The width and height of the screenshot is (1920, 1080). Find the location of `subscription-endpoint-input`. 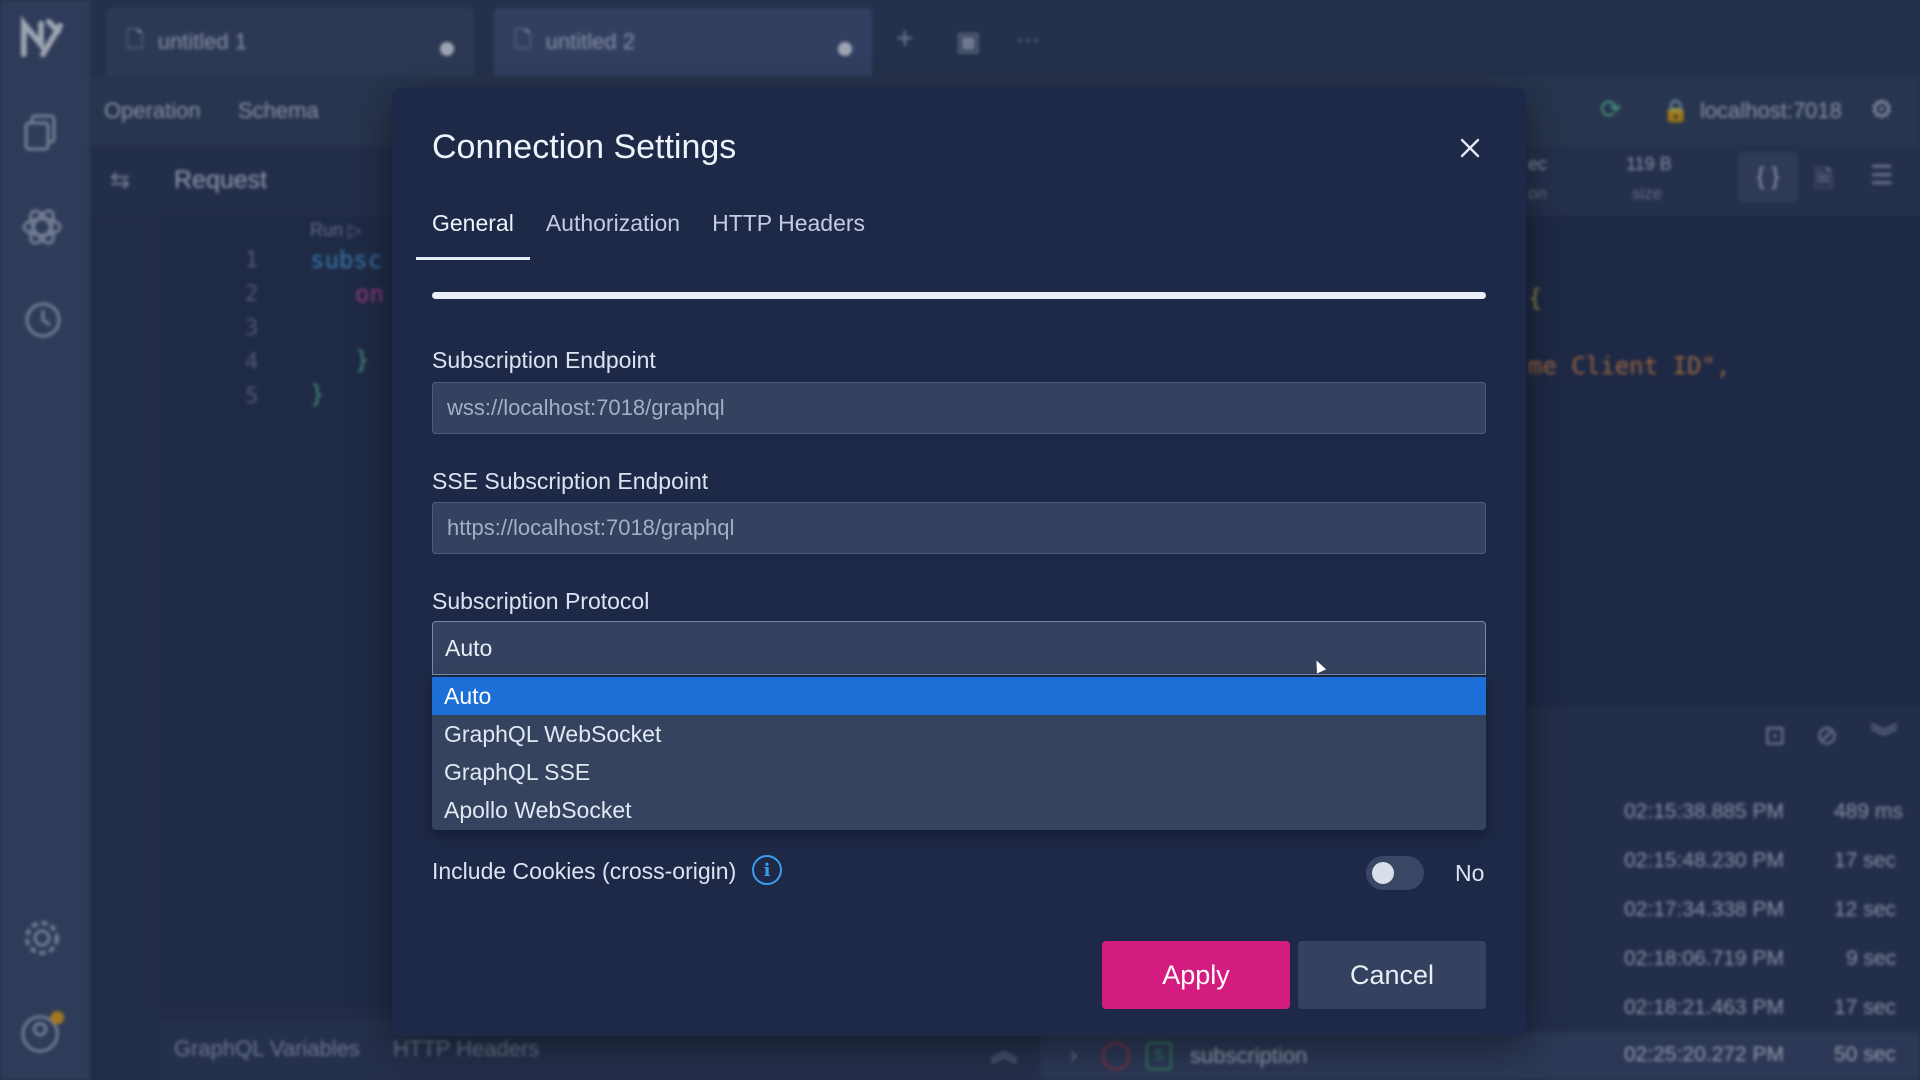

subscription-endpoint-input is located at coordinates (959, 408).